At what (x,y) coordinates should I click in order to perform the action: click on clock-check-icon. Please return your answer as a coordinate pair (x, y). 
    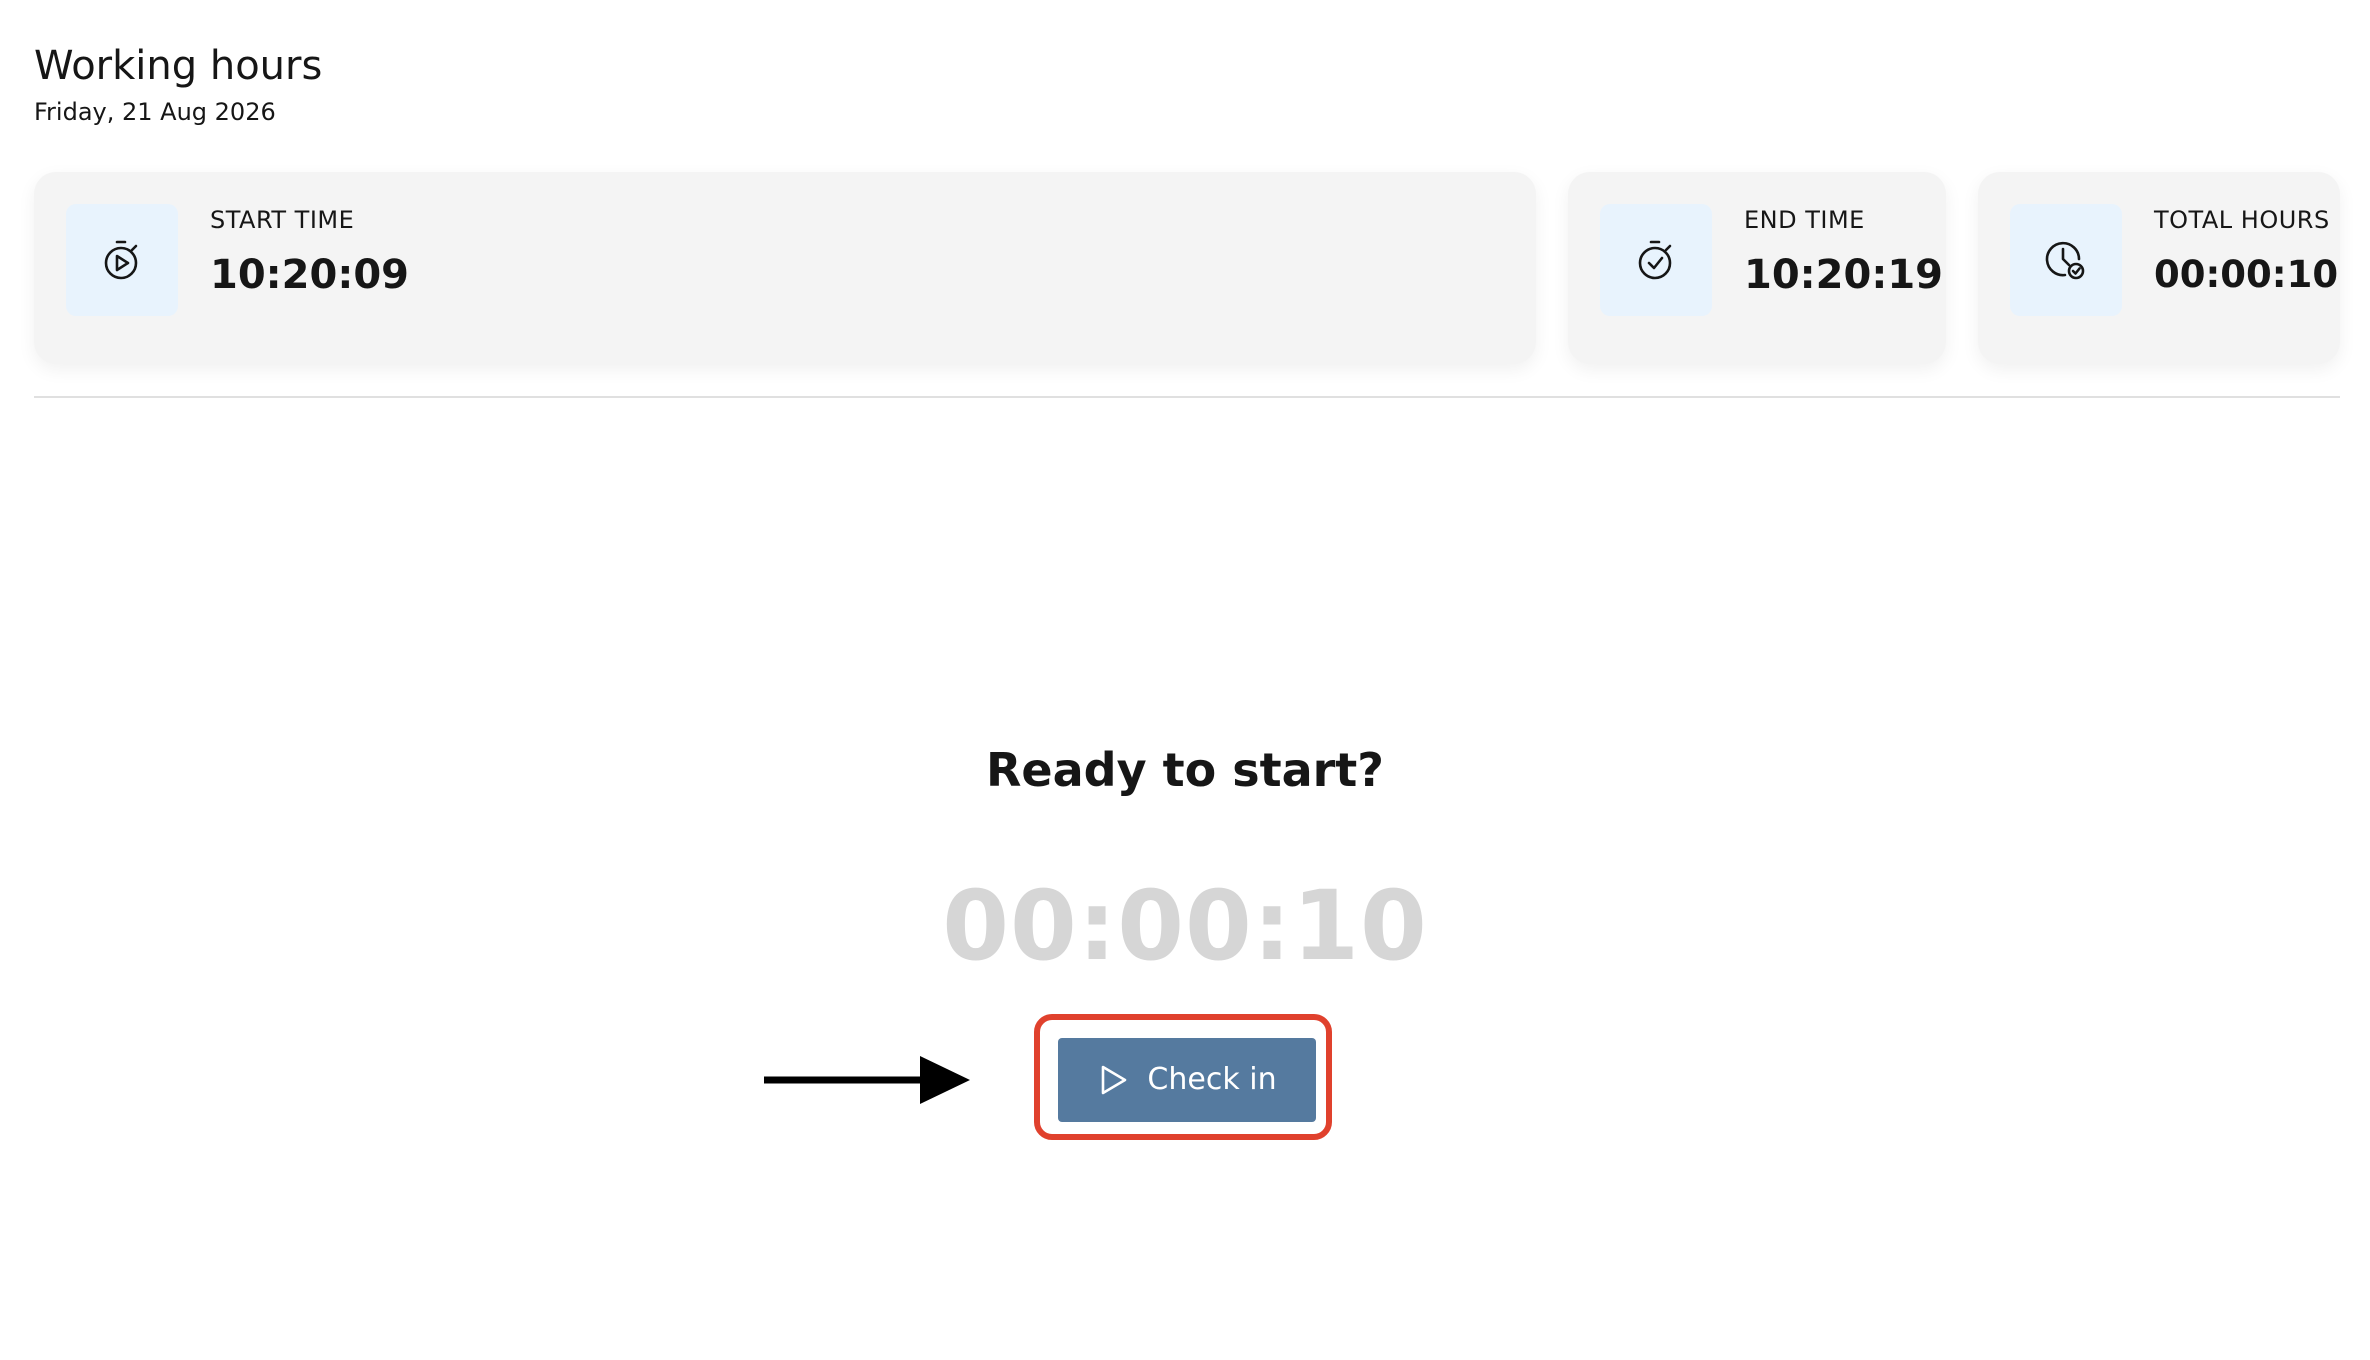
    Looking at the image, I should click on (2065, 260).